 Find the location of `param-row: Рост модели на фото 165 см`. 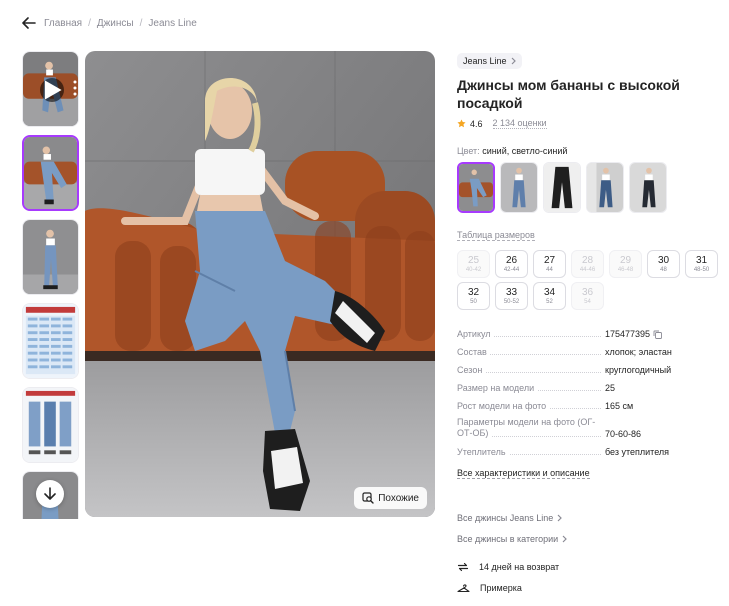

param-row: Рост модели на фото 165 см is located at coordinates (588, 405).